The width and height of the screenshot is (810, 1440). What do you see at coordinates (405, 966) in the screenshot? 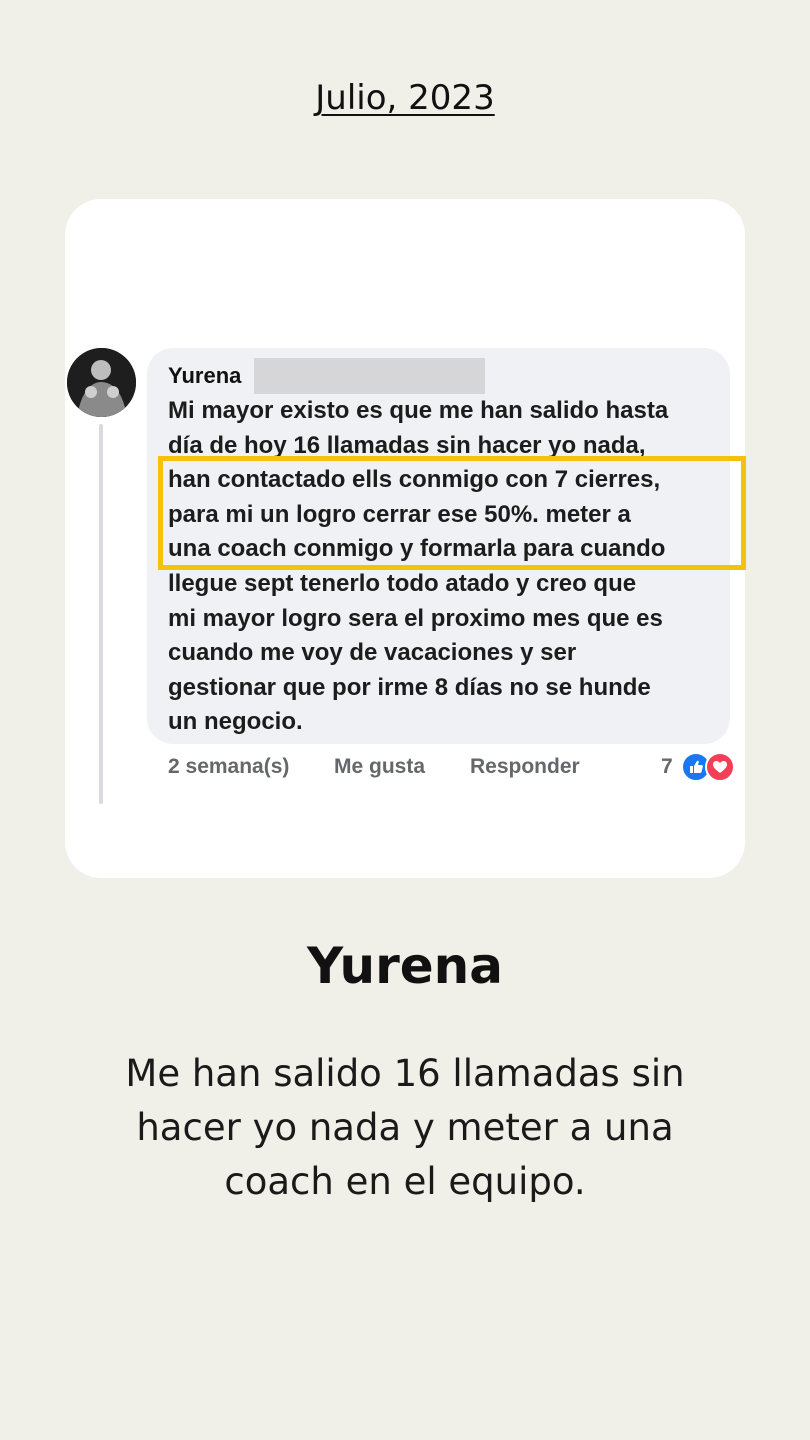
I see `testimonial-name: Yurena` at bounding box center [405, 966].